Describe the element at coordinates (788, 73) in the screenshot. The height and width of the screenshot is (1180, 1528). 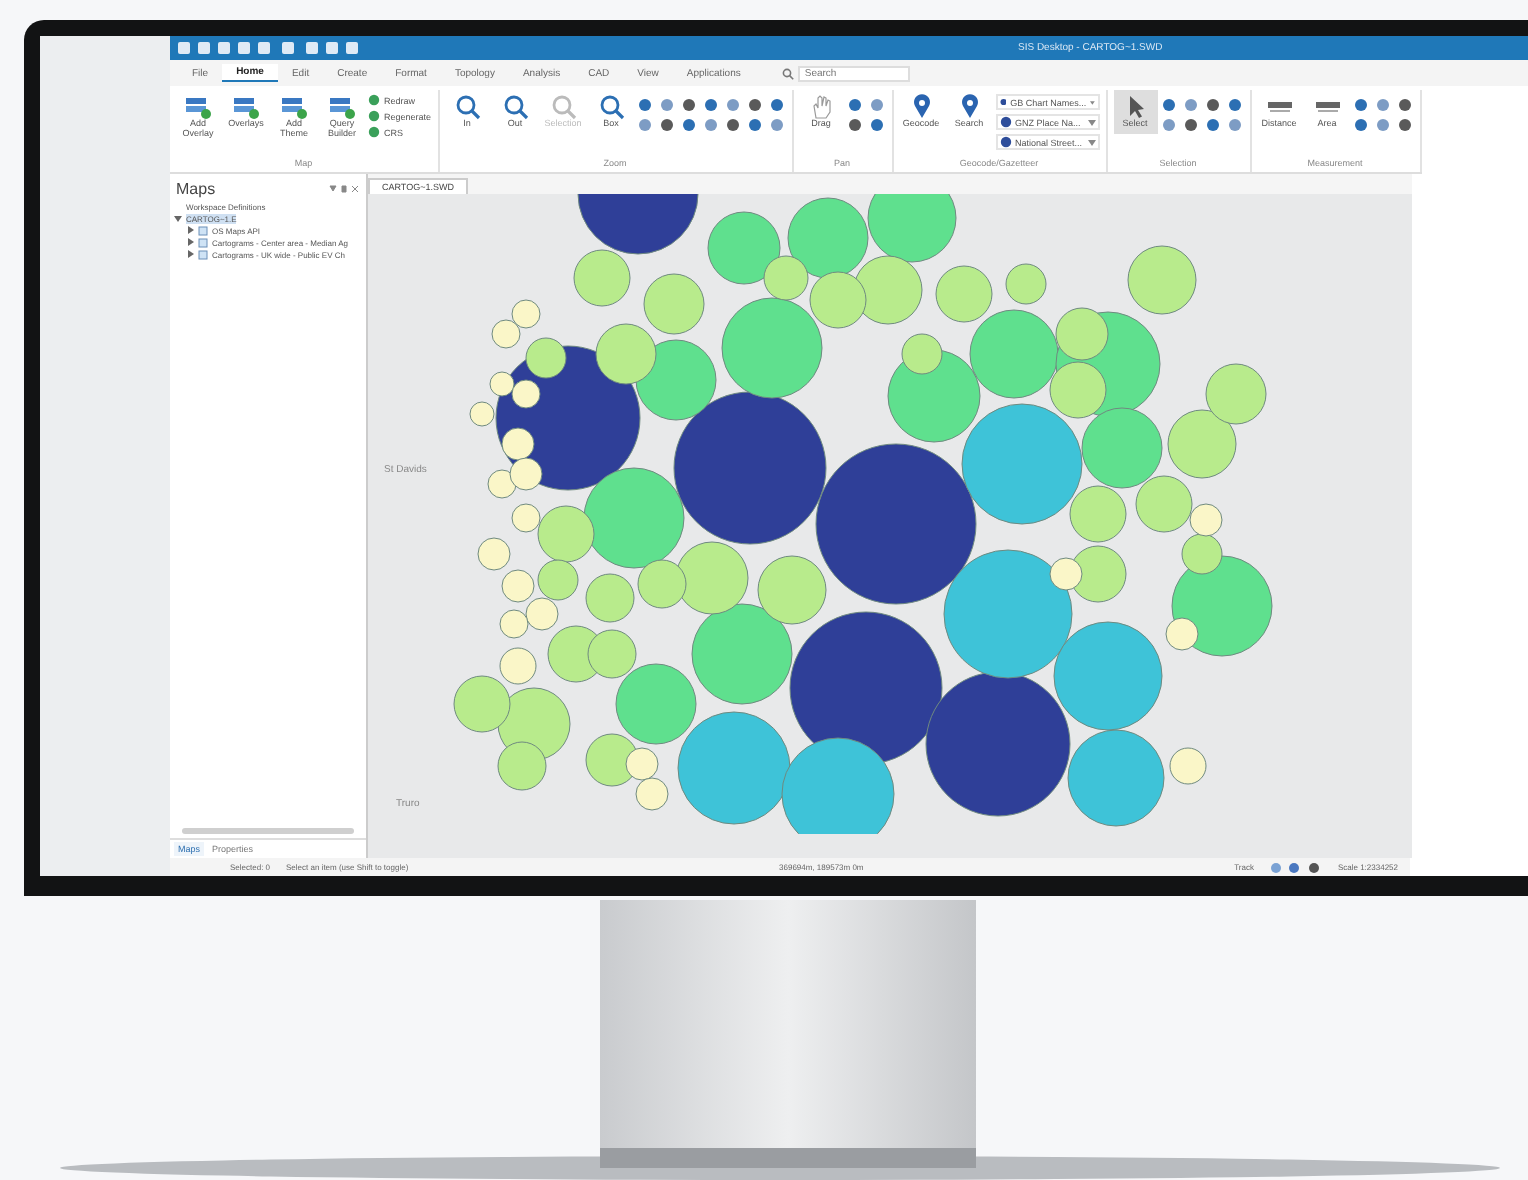
I see `search-icon` at that location.